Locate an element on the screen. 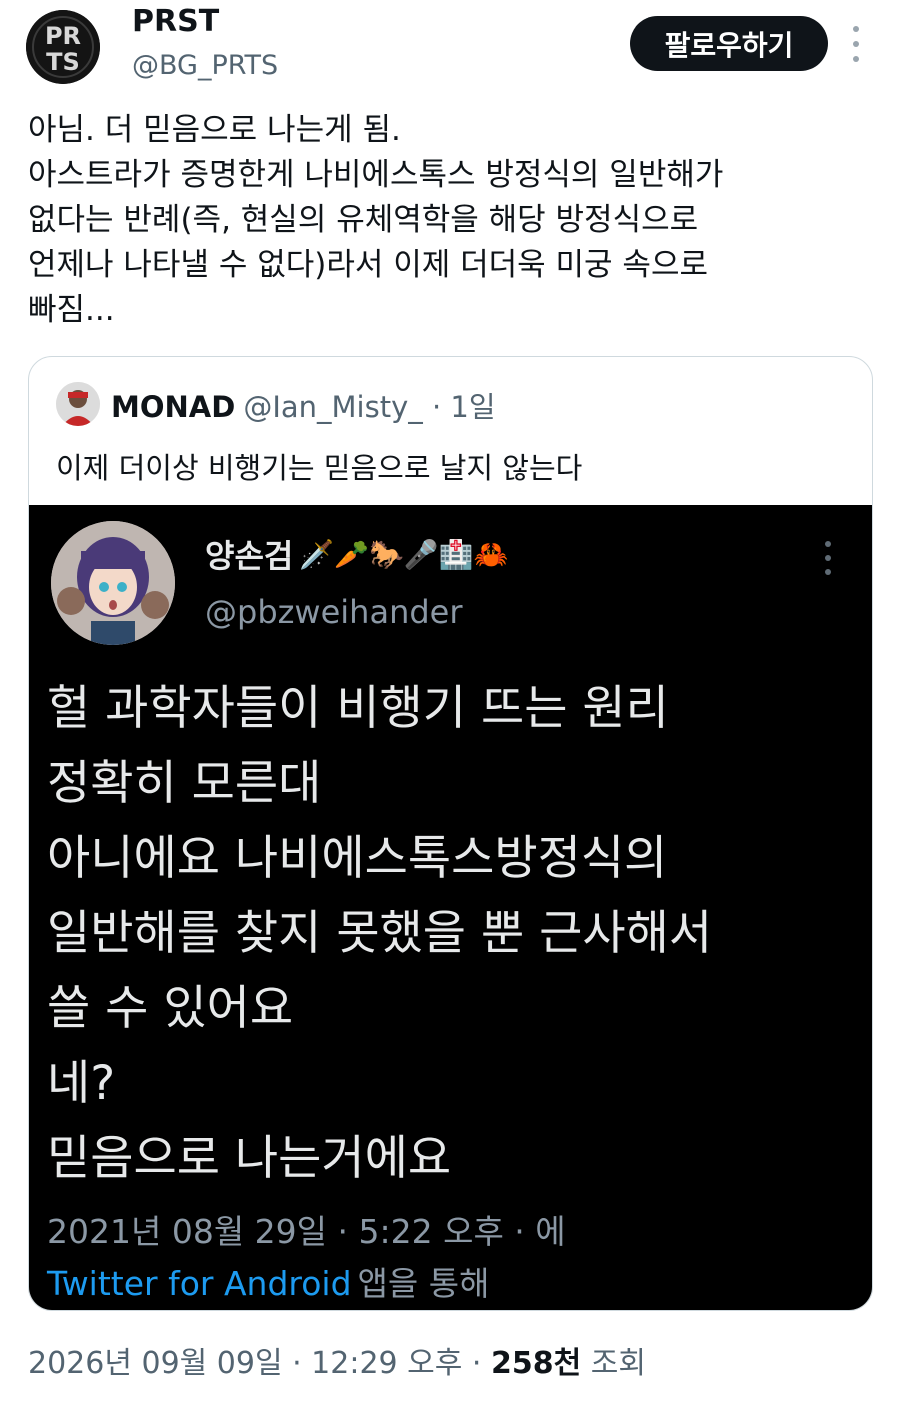 The width and height of the screenshot is (900, 1403). more-options-icon is located at coordinates (856, 44).